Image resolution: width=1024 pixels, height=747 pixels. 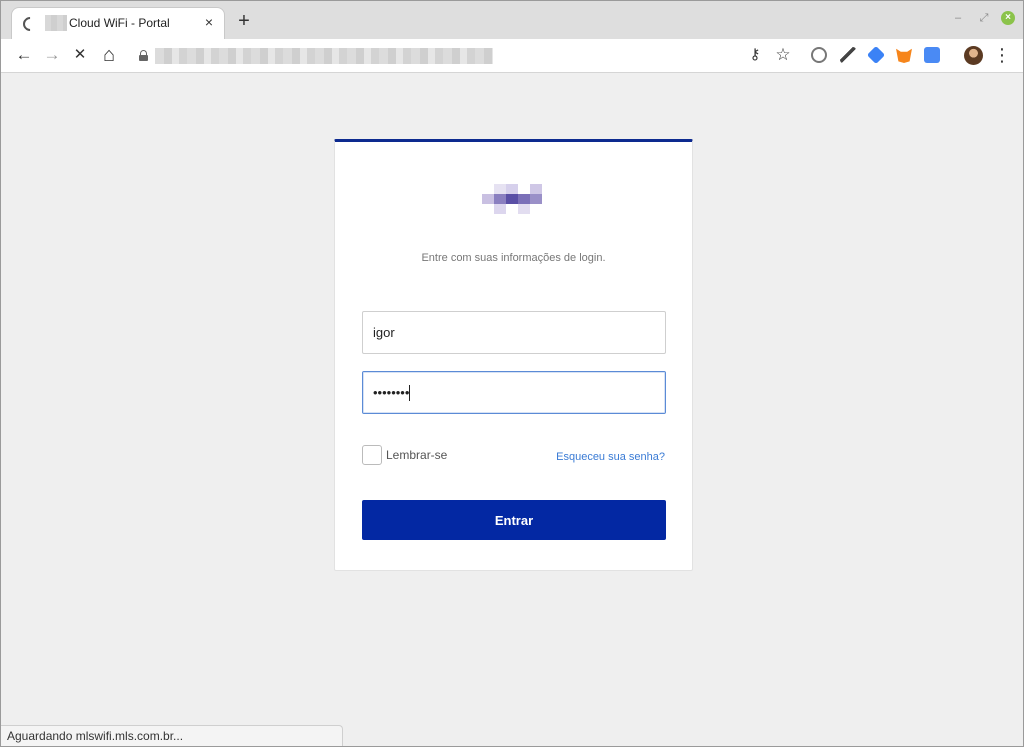 I want to click on login-submit-button: Entrar, so click(x=514, y=520).